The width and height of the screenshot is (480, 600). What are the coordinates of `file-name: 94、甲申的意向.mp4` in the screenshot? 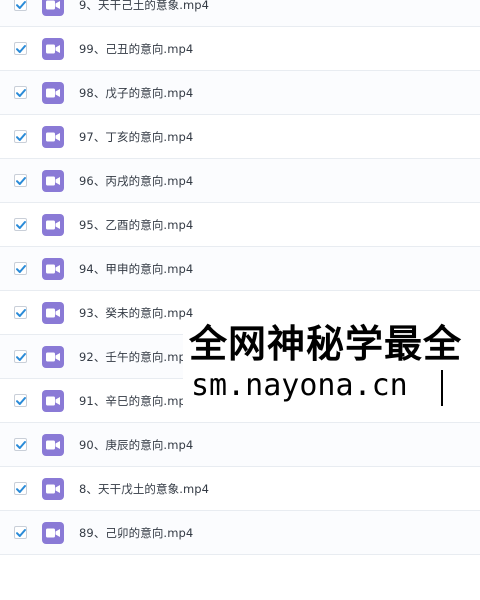 It's located at (136, 269).